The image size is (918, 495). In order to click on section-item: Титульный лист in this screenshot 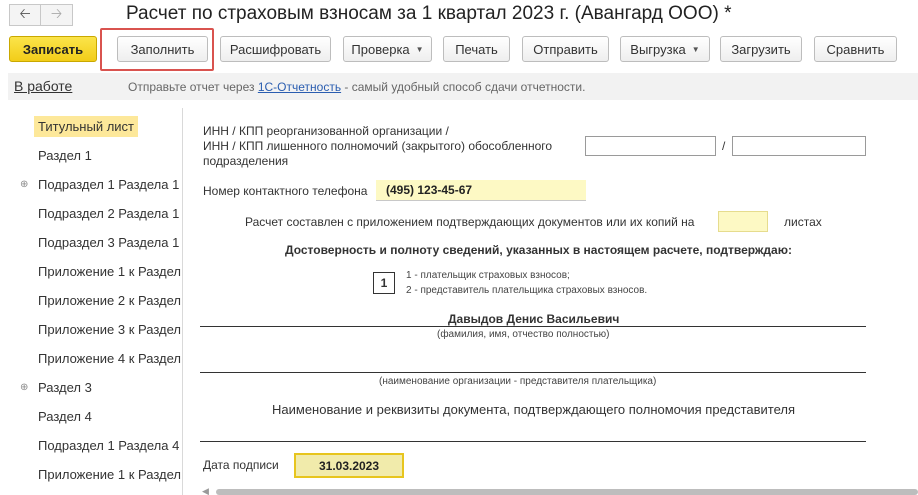, I will do `click(95, 126)`.